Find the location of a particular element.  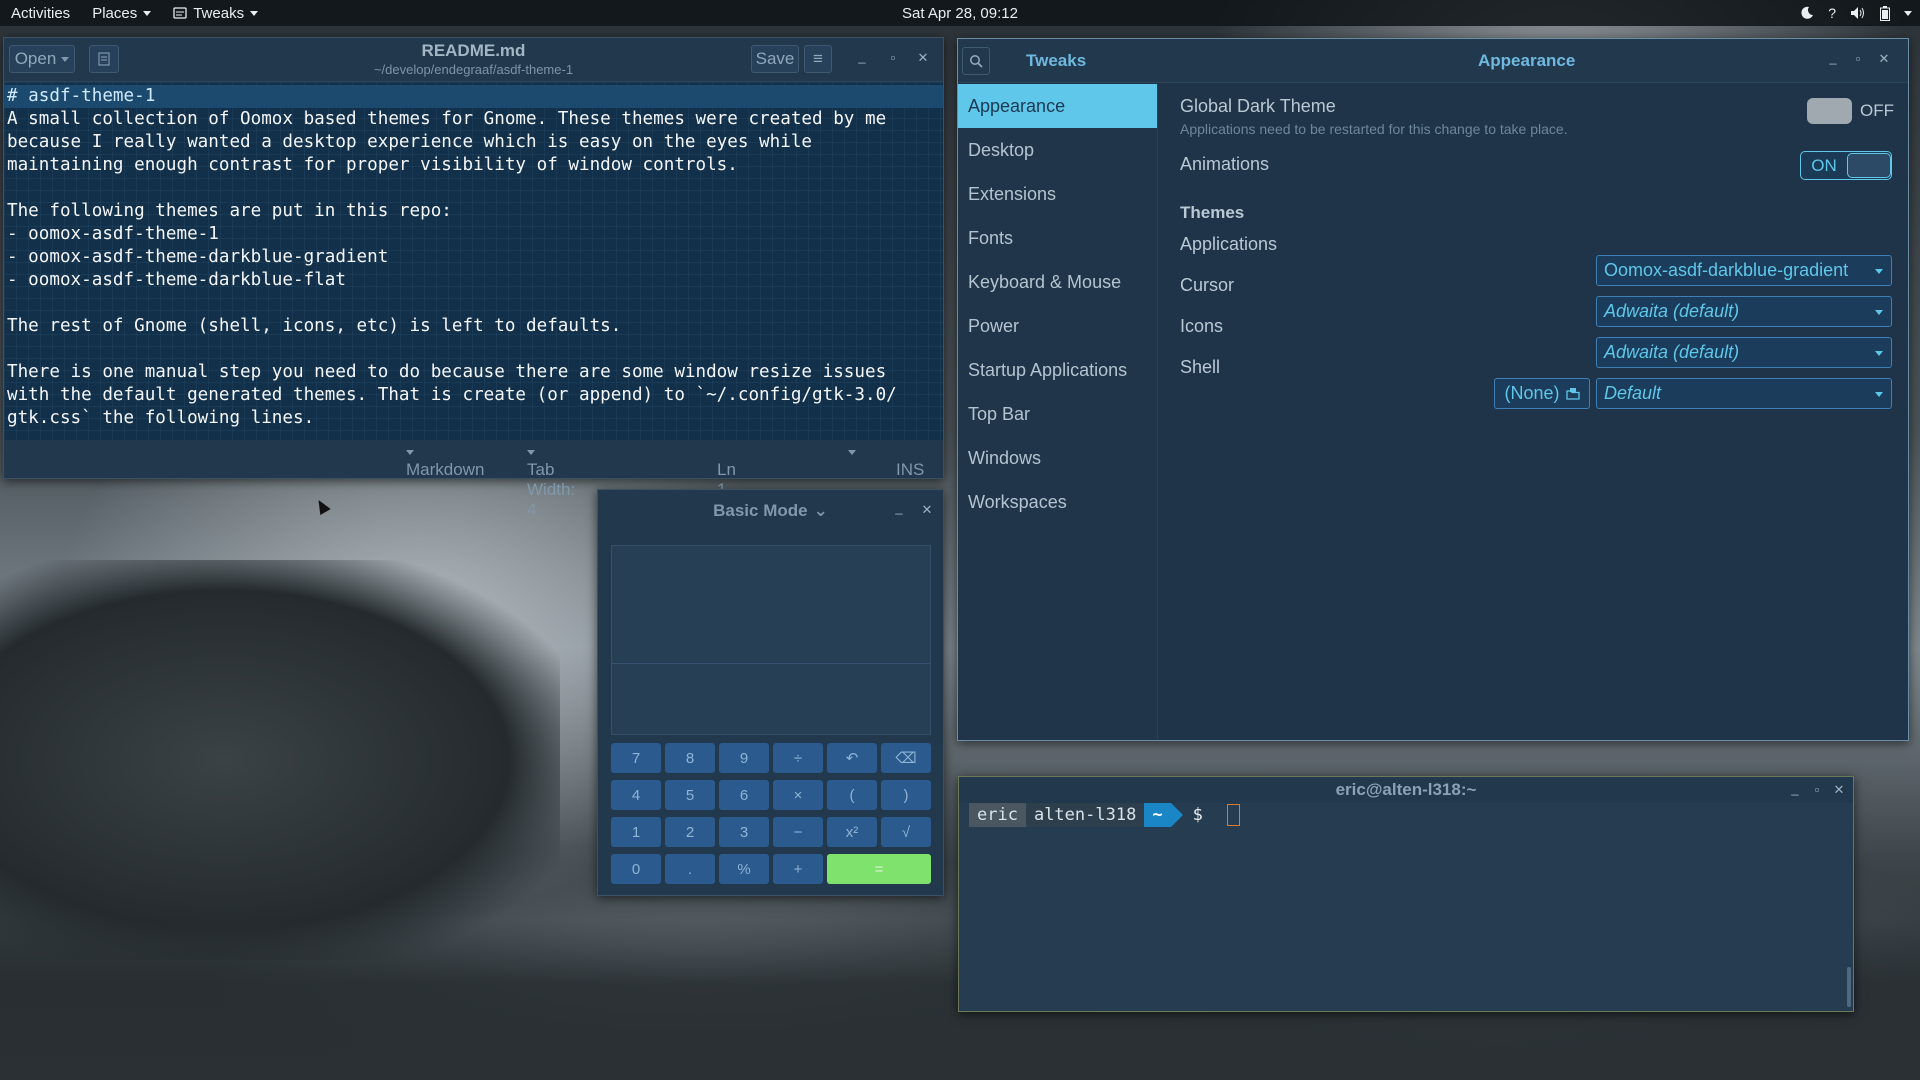

calculator-keypad: 7 8 9 ÷ ↶ ⌫ 4 5 6 ×() 1 2 3− x² √ 0.% + = is located at coordinates (771, 813).